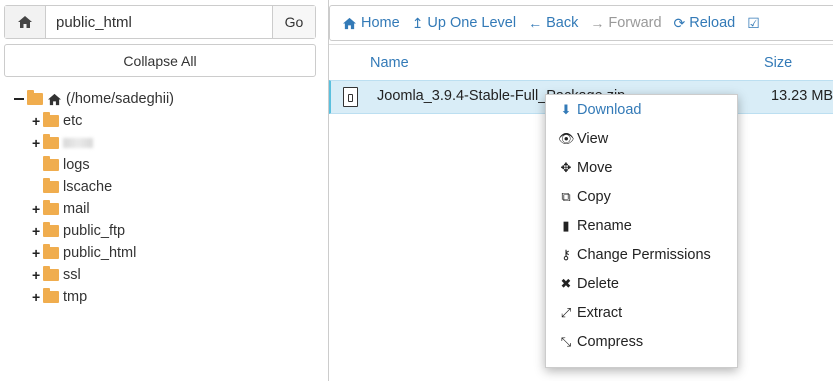 This screenshot has width=833, height=381. I want to click on compress-icon: ⤡, so click(566, 341).